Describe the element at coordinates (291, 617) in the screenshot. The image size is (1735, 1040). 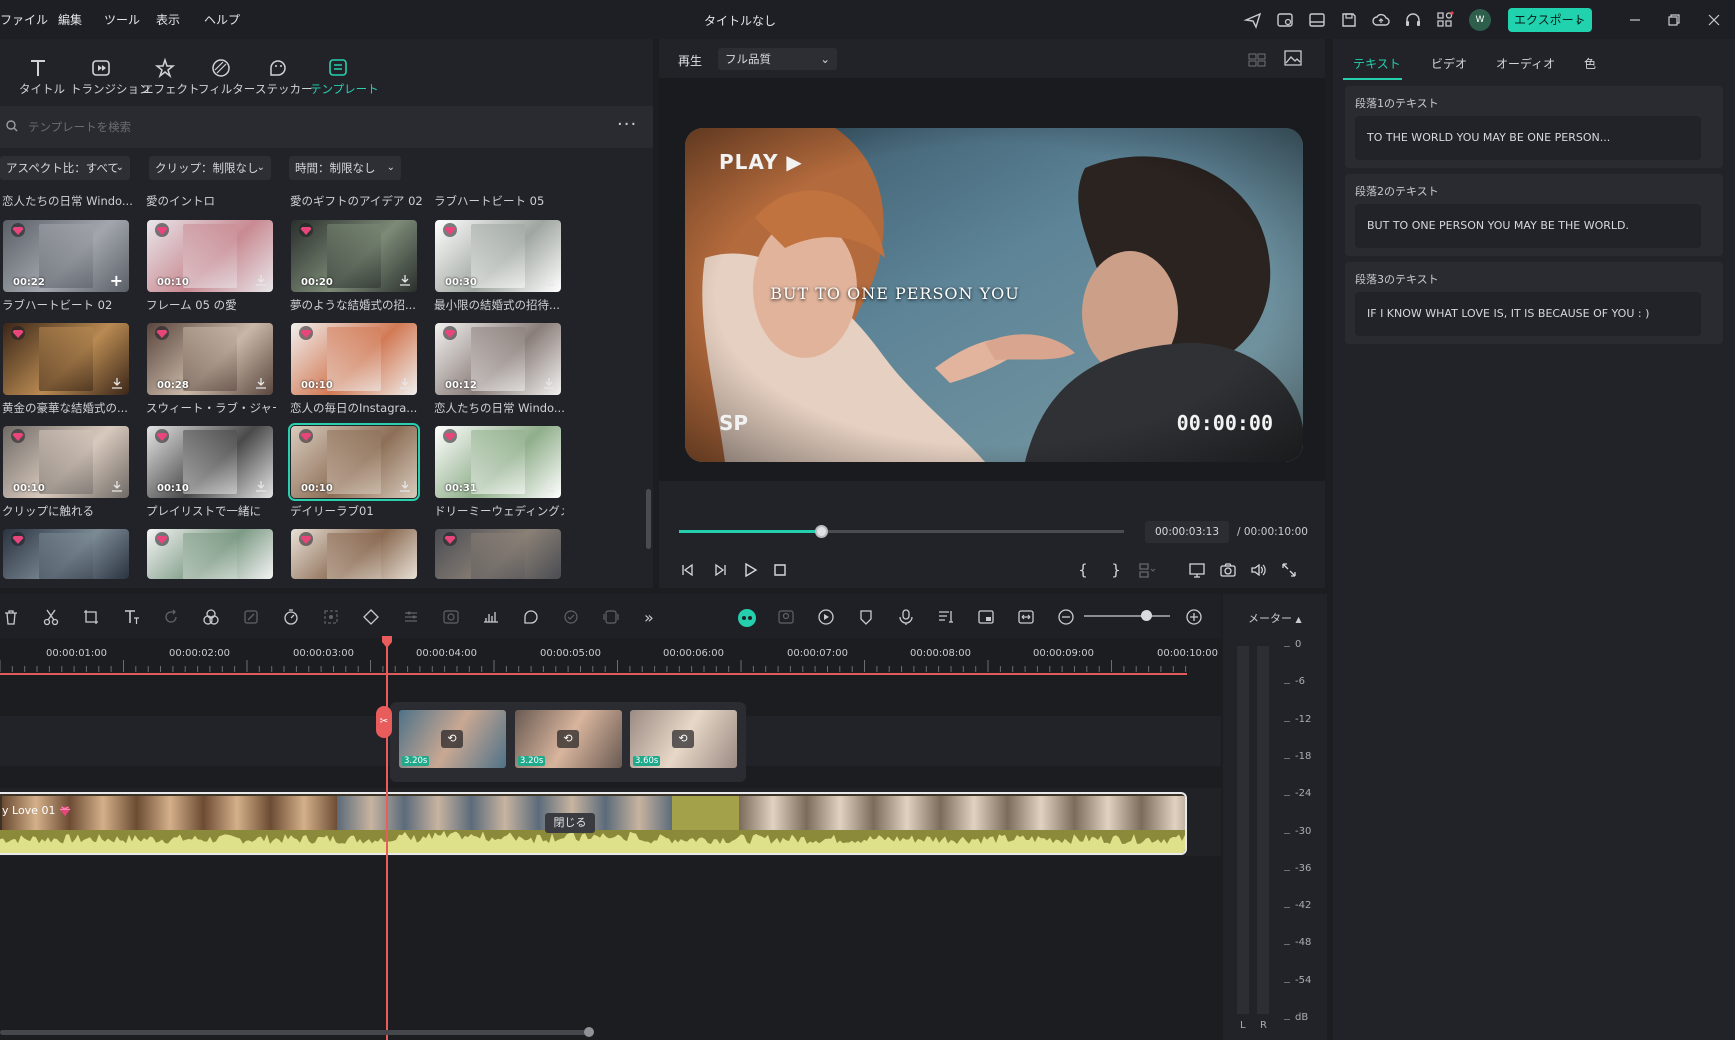
I see `speed-icon` at that location.